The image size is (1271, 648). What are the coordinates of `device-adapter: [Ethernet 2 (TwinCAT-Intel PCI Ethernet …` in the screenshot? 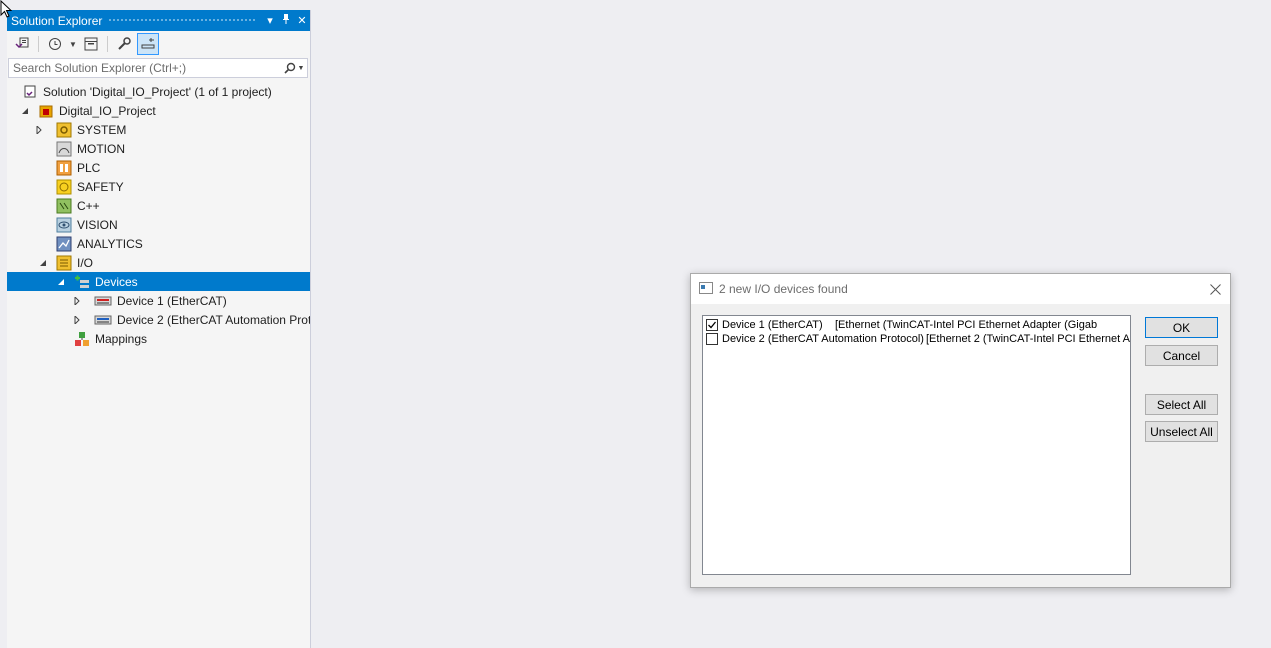 It's located at (1028, 339).